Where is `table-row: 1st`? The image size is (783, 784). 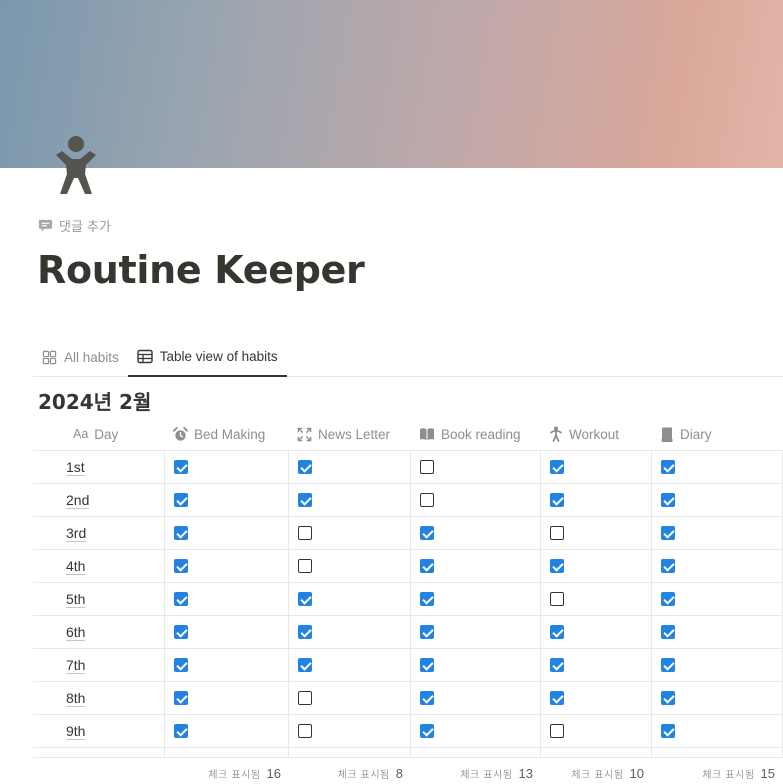 table-row: 1st is located at coordinates (408, 467).